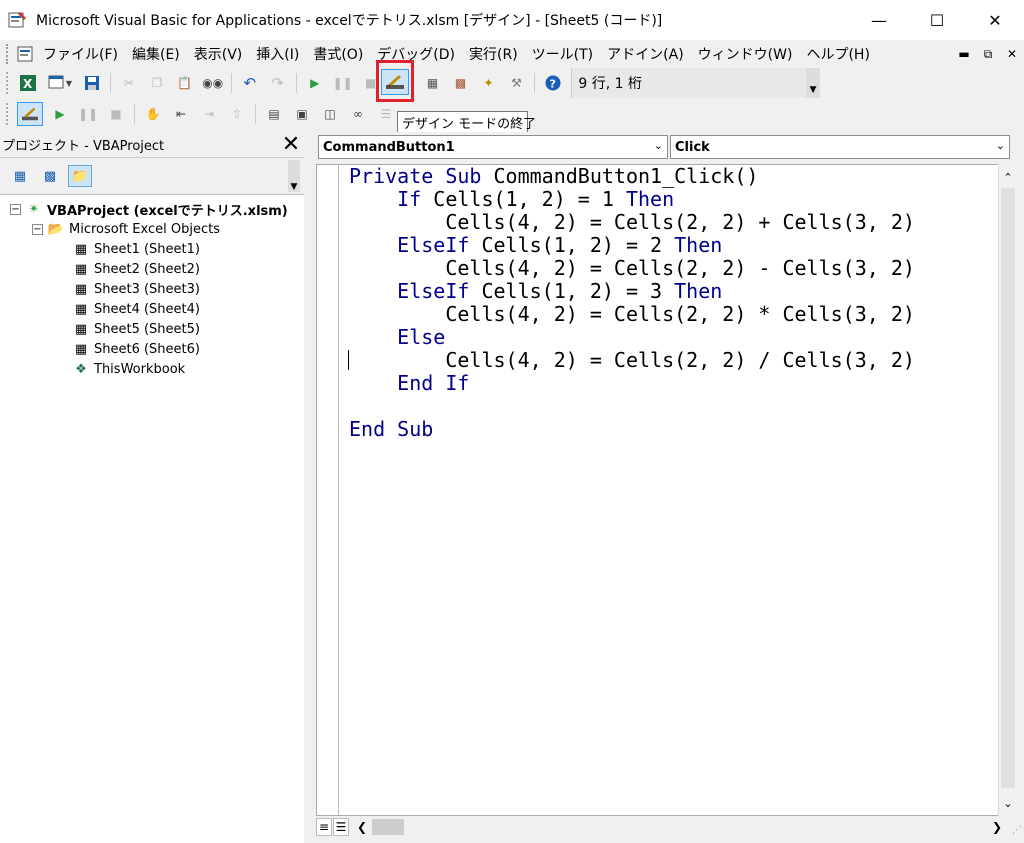 This screenshot has width=1024, height=843. Describe the element at coordinates (964, 54) in the screenshot. I see `mdi-minimize-button: ▬` at that location.